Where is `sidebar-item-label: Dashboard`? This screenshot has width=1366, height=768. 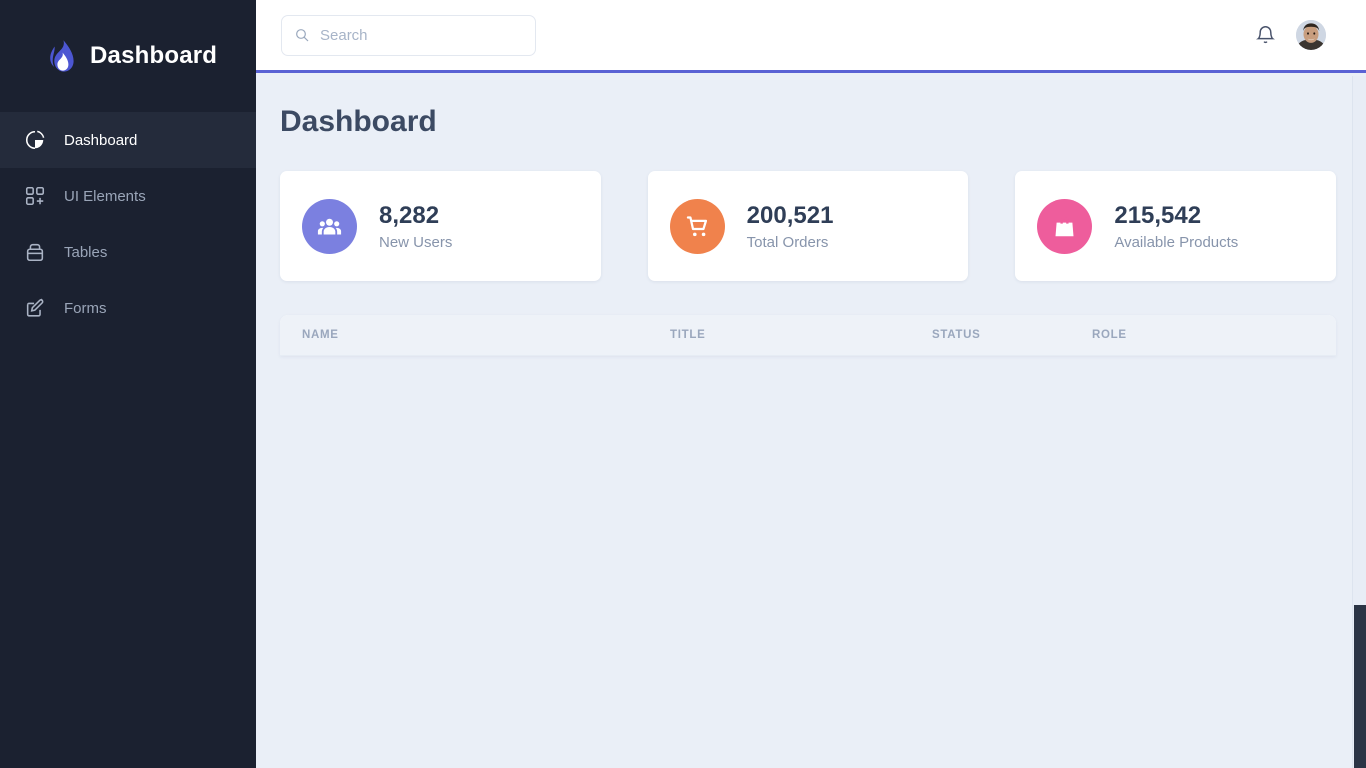
sidebar-item-label: Dashboard is located at coordinates (101, 140).